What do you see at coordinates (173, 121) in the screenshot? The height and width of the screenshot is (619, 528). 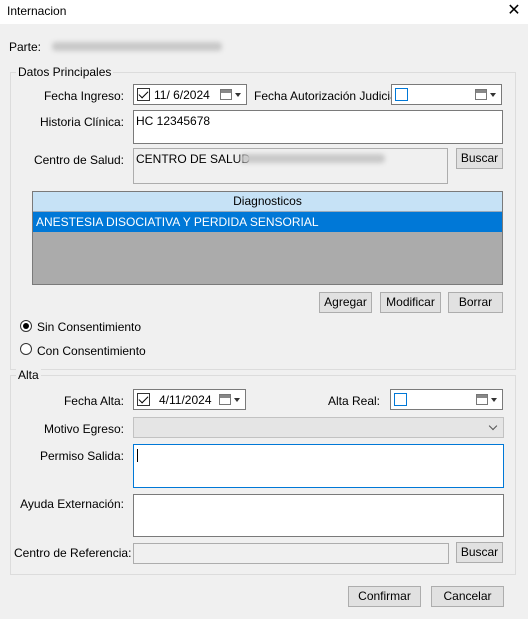 I see `historia-clinica-value: HC 12345678` at bounding box center [173, 121].